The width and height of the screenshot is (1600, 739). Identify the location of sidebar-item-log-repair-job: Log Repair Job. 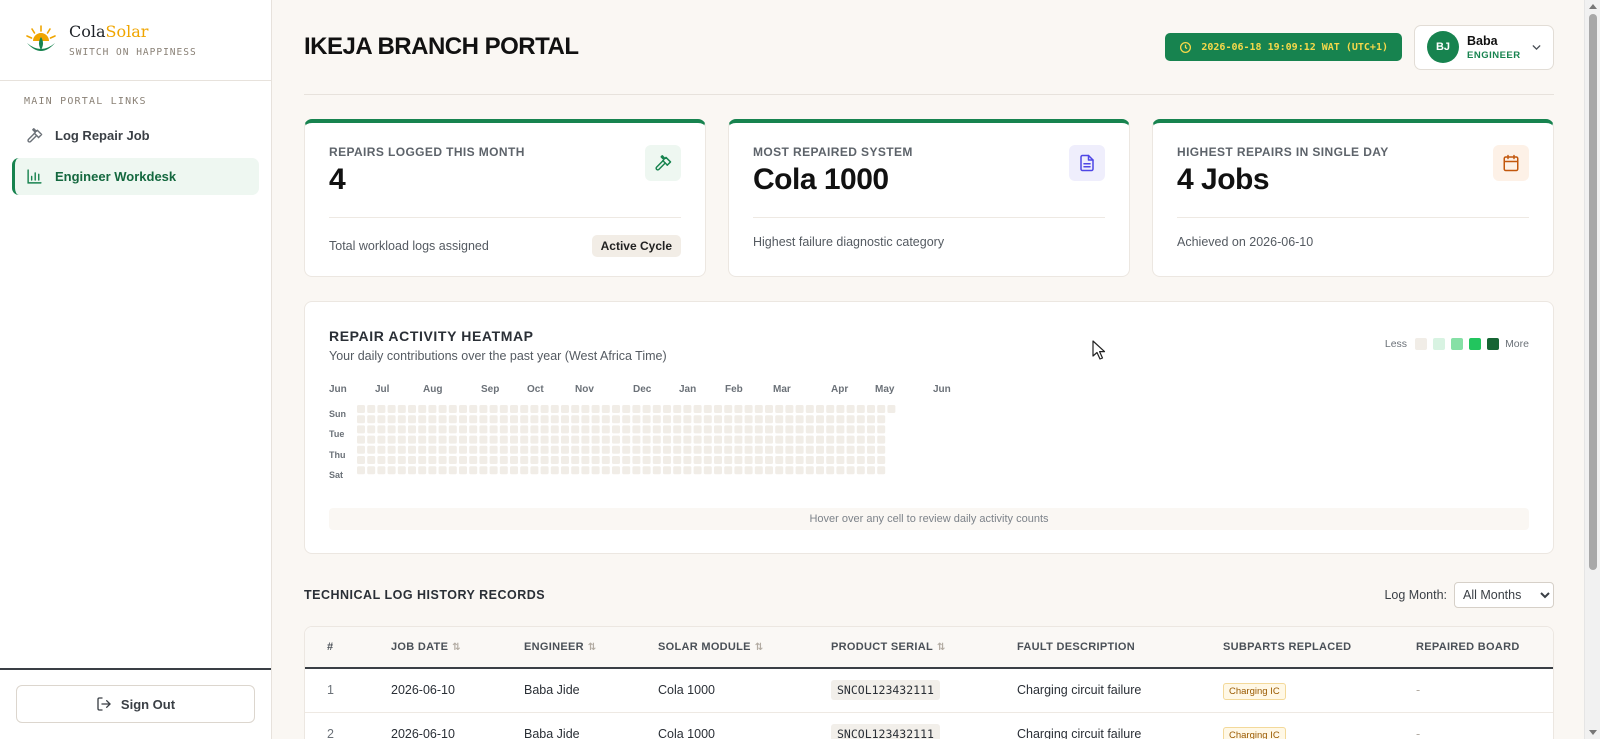
(135, 135).